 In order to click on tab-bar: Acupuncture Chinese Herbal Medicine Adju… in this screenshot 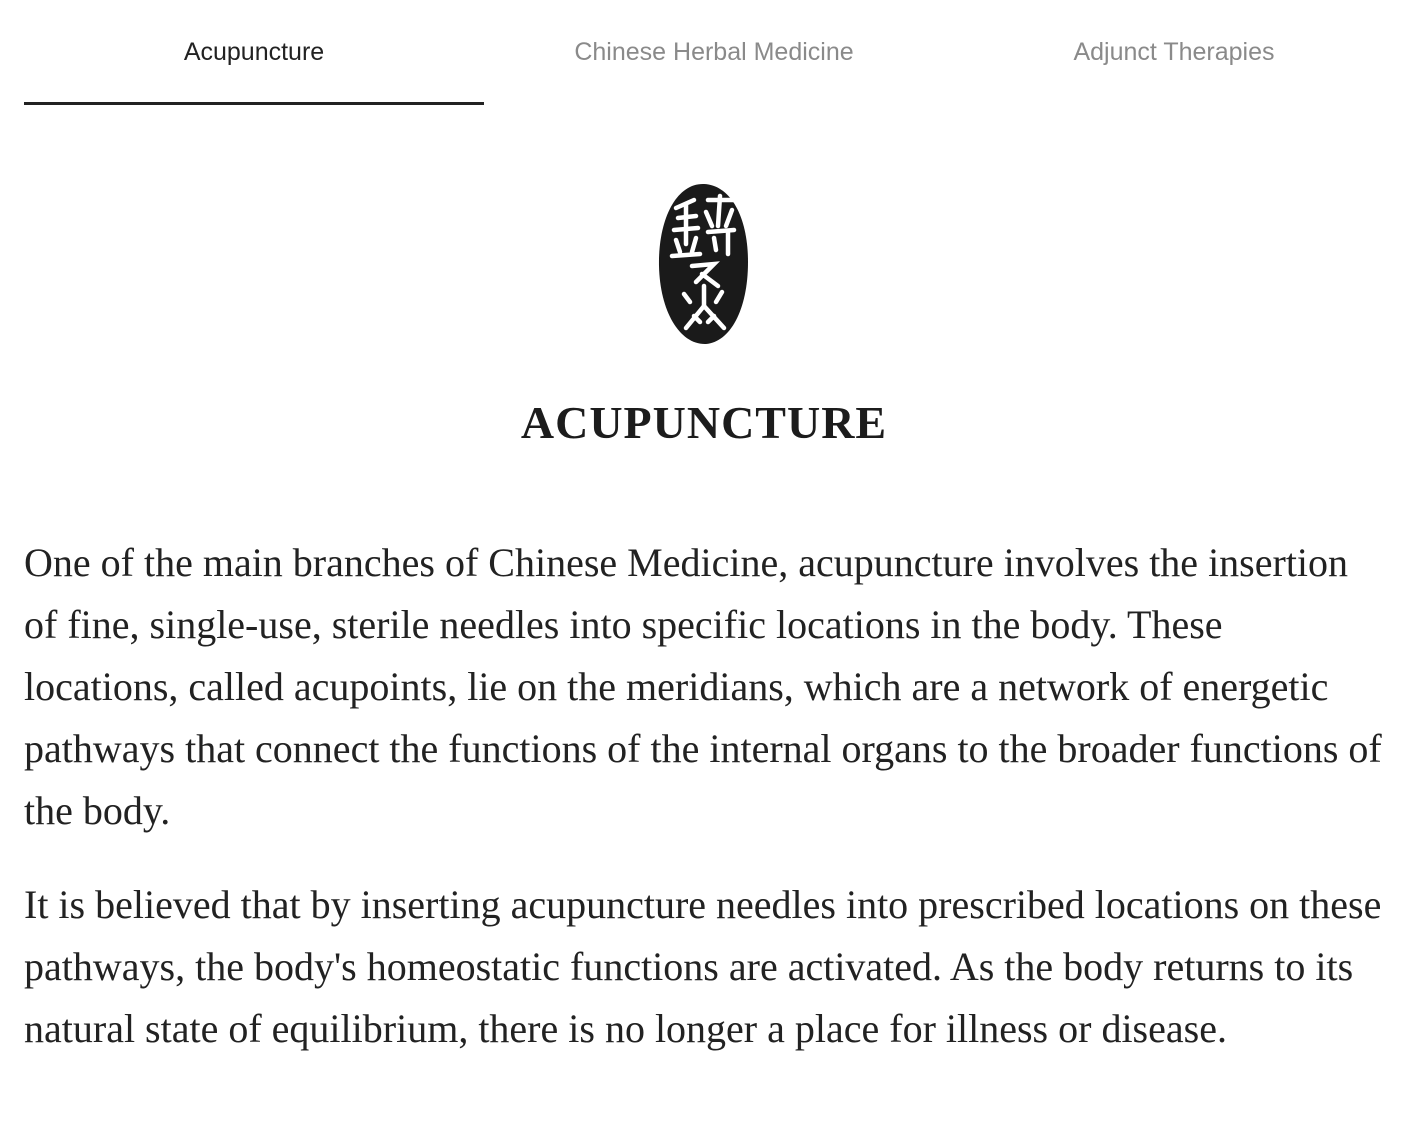, I will do `click(714, 54)`.